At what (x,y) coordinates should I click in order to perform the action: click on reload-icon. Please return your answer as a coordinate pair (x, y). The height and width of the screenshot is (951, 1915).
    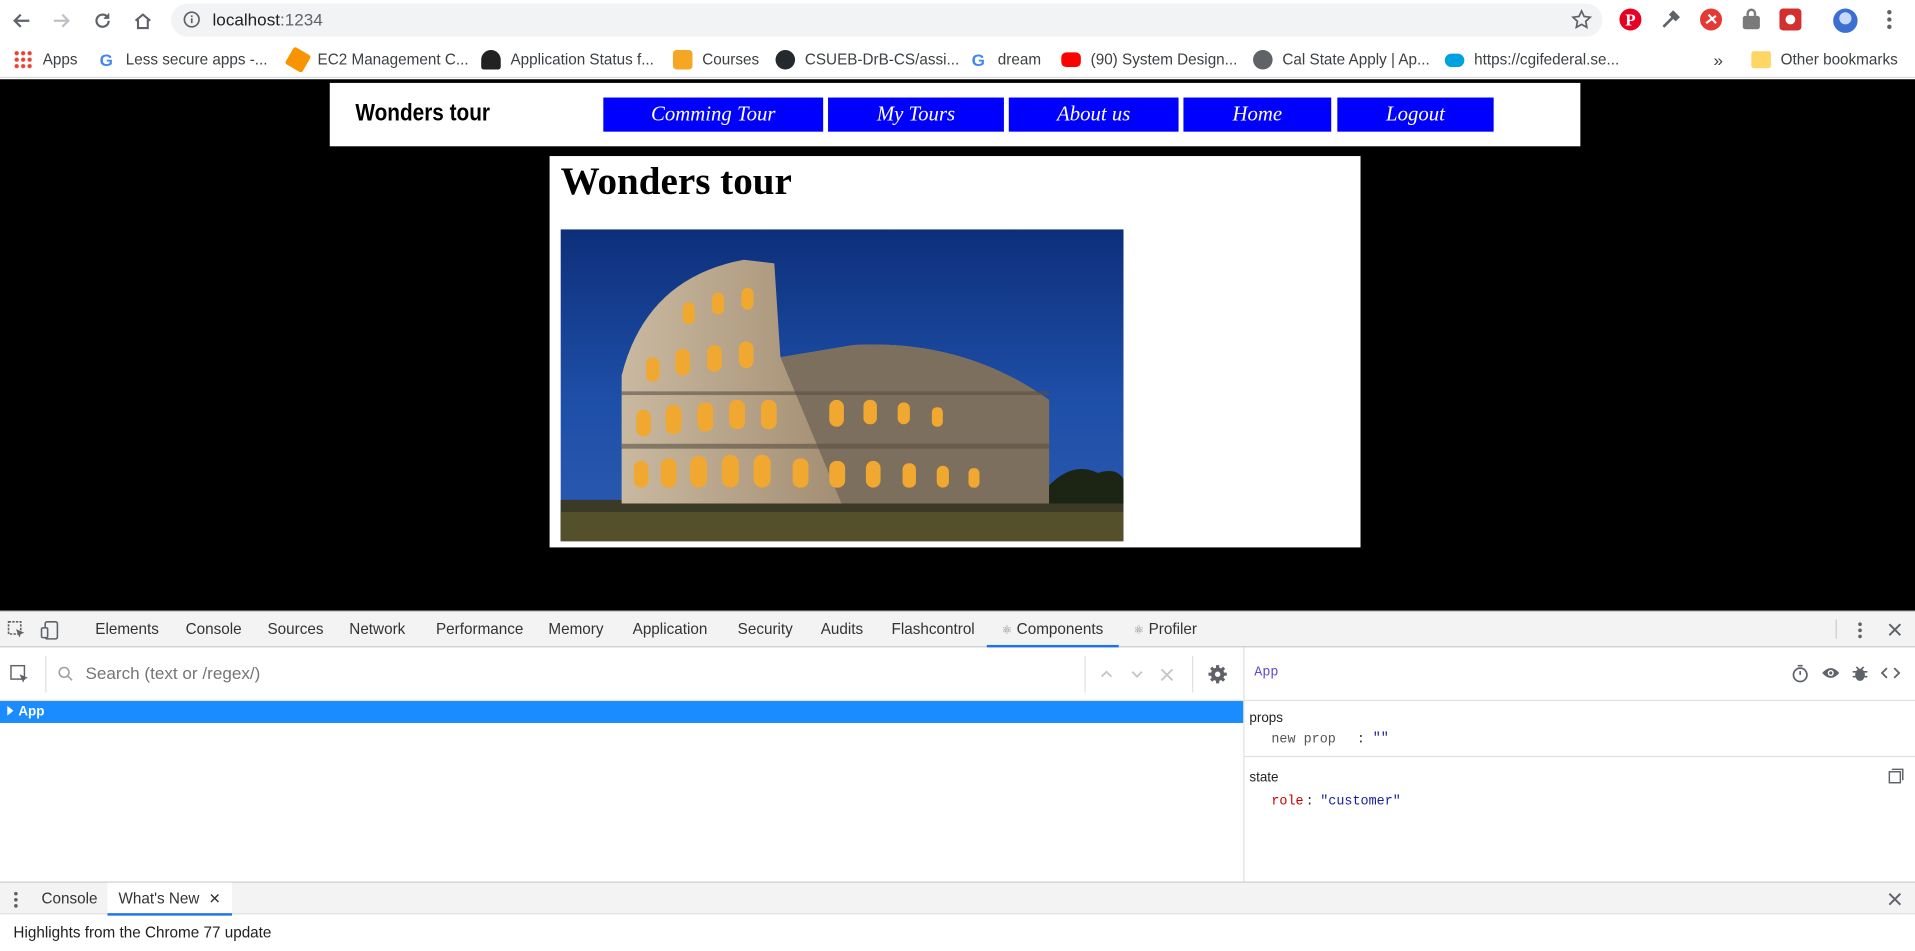
    Looking at the image, I should click on (102, 20).